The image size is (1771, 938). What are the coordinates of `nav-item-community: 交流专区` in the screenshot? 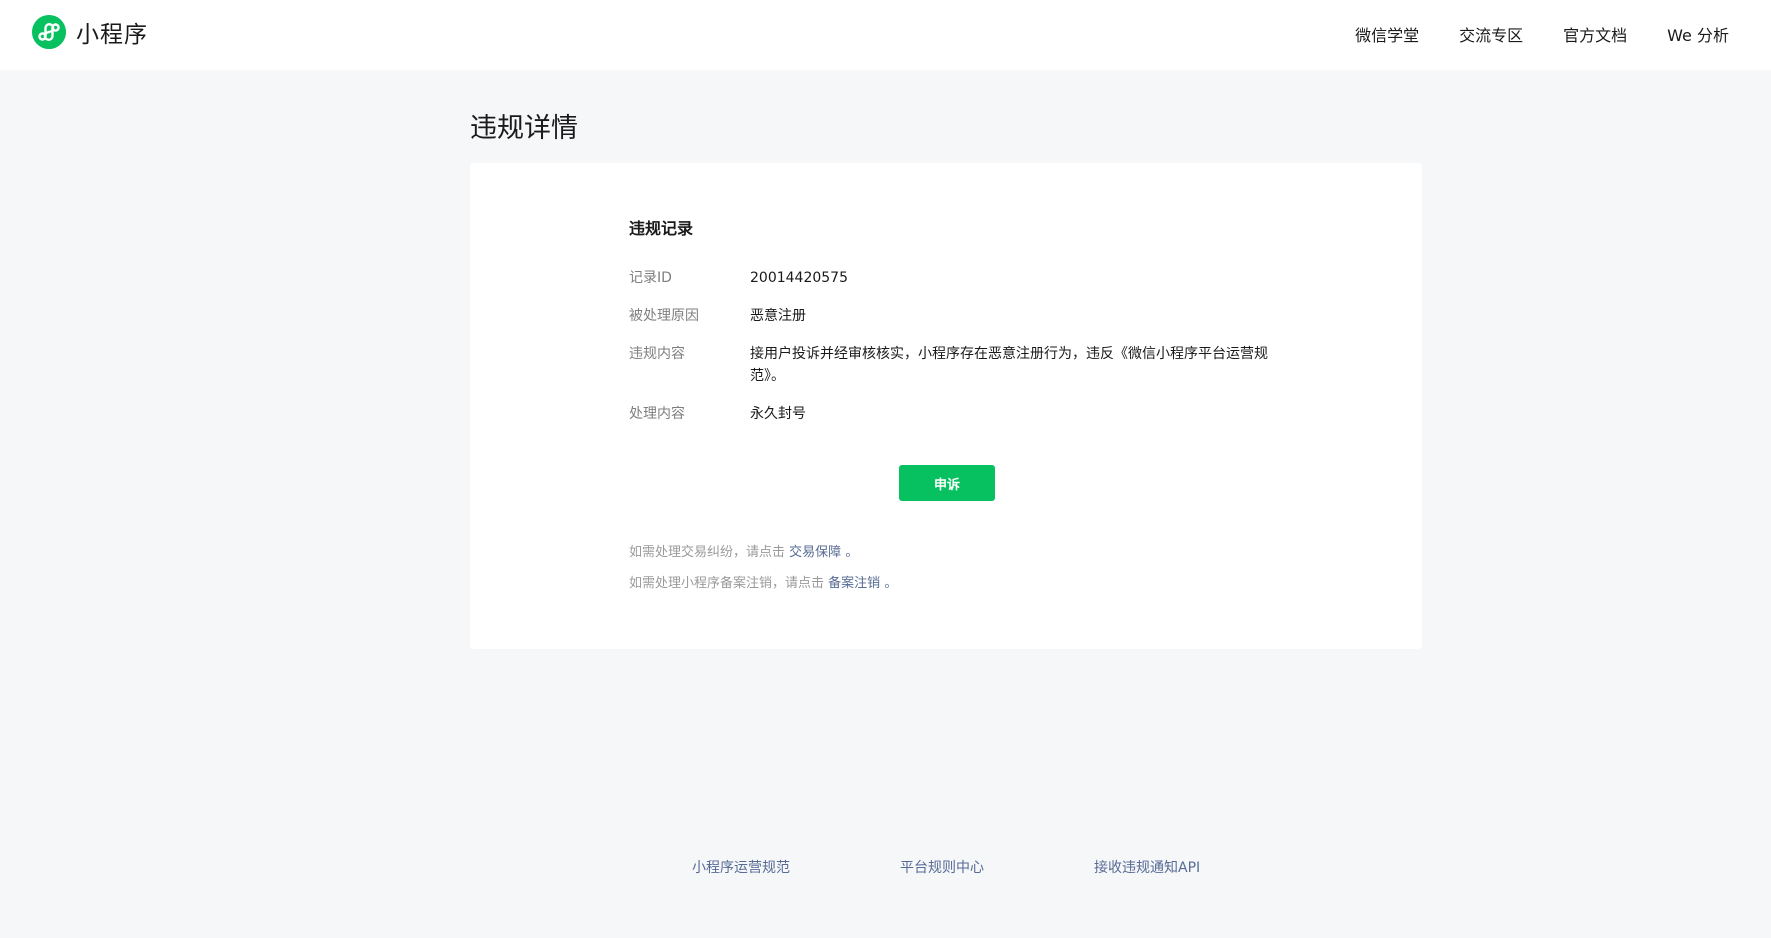 It's located at (1491, 34).